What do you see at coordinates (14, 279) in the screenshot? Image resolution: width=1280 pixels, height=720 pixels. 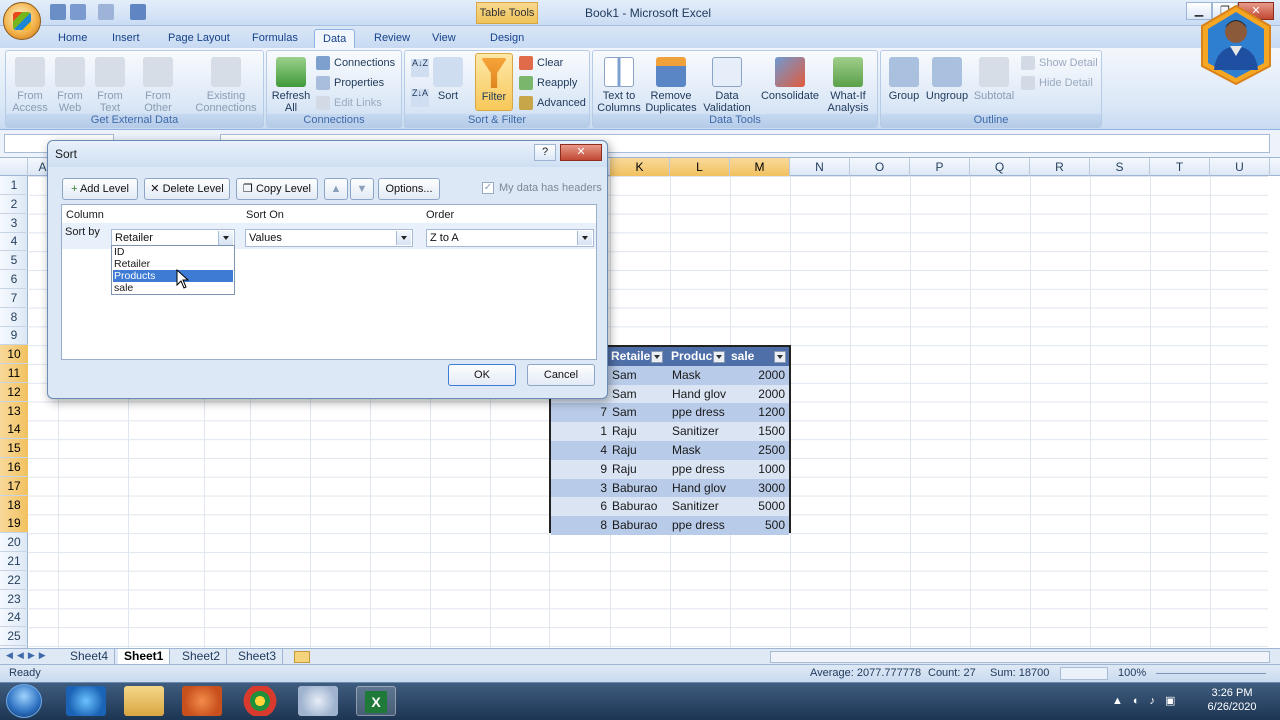 I see `row-header: 6` at bounding box center [14, 279].